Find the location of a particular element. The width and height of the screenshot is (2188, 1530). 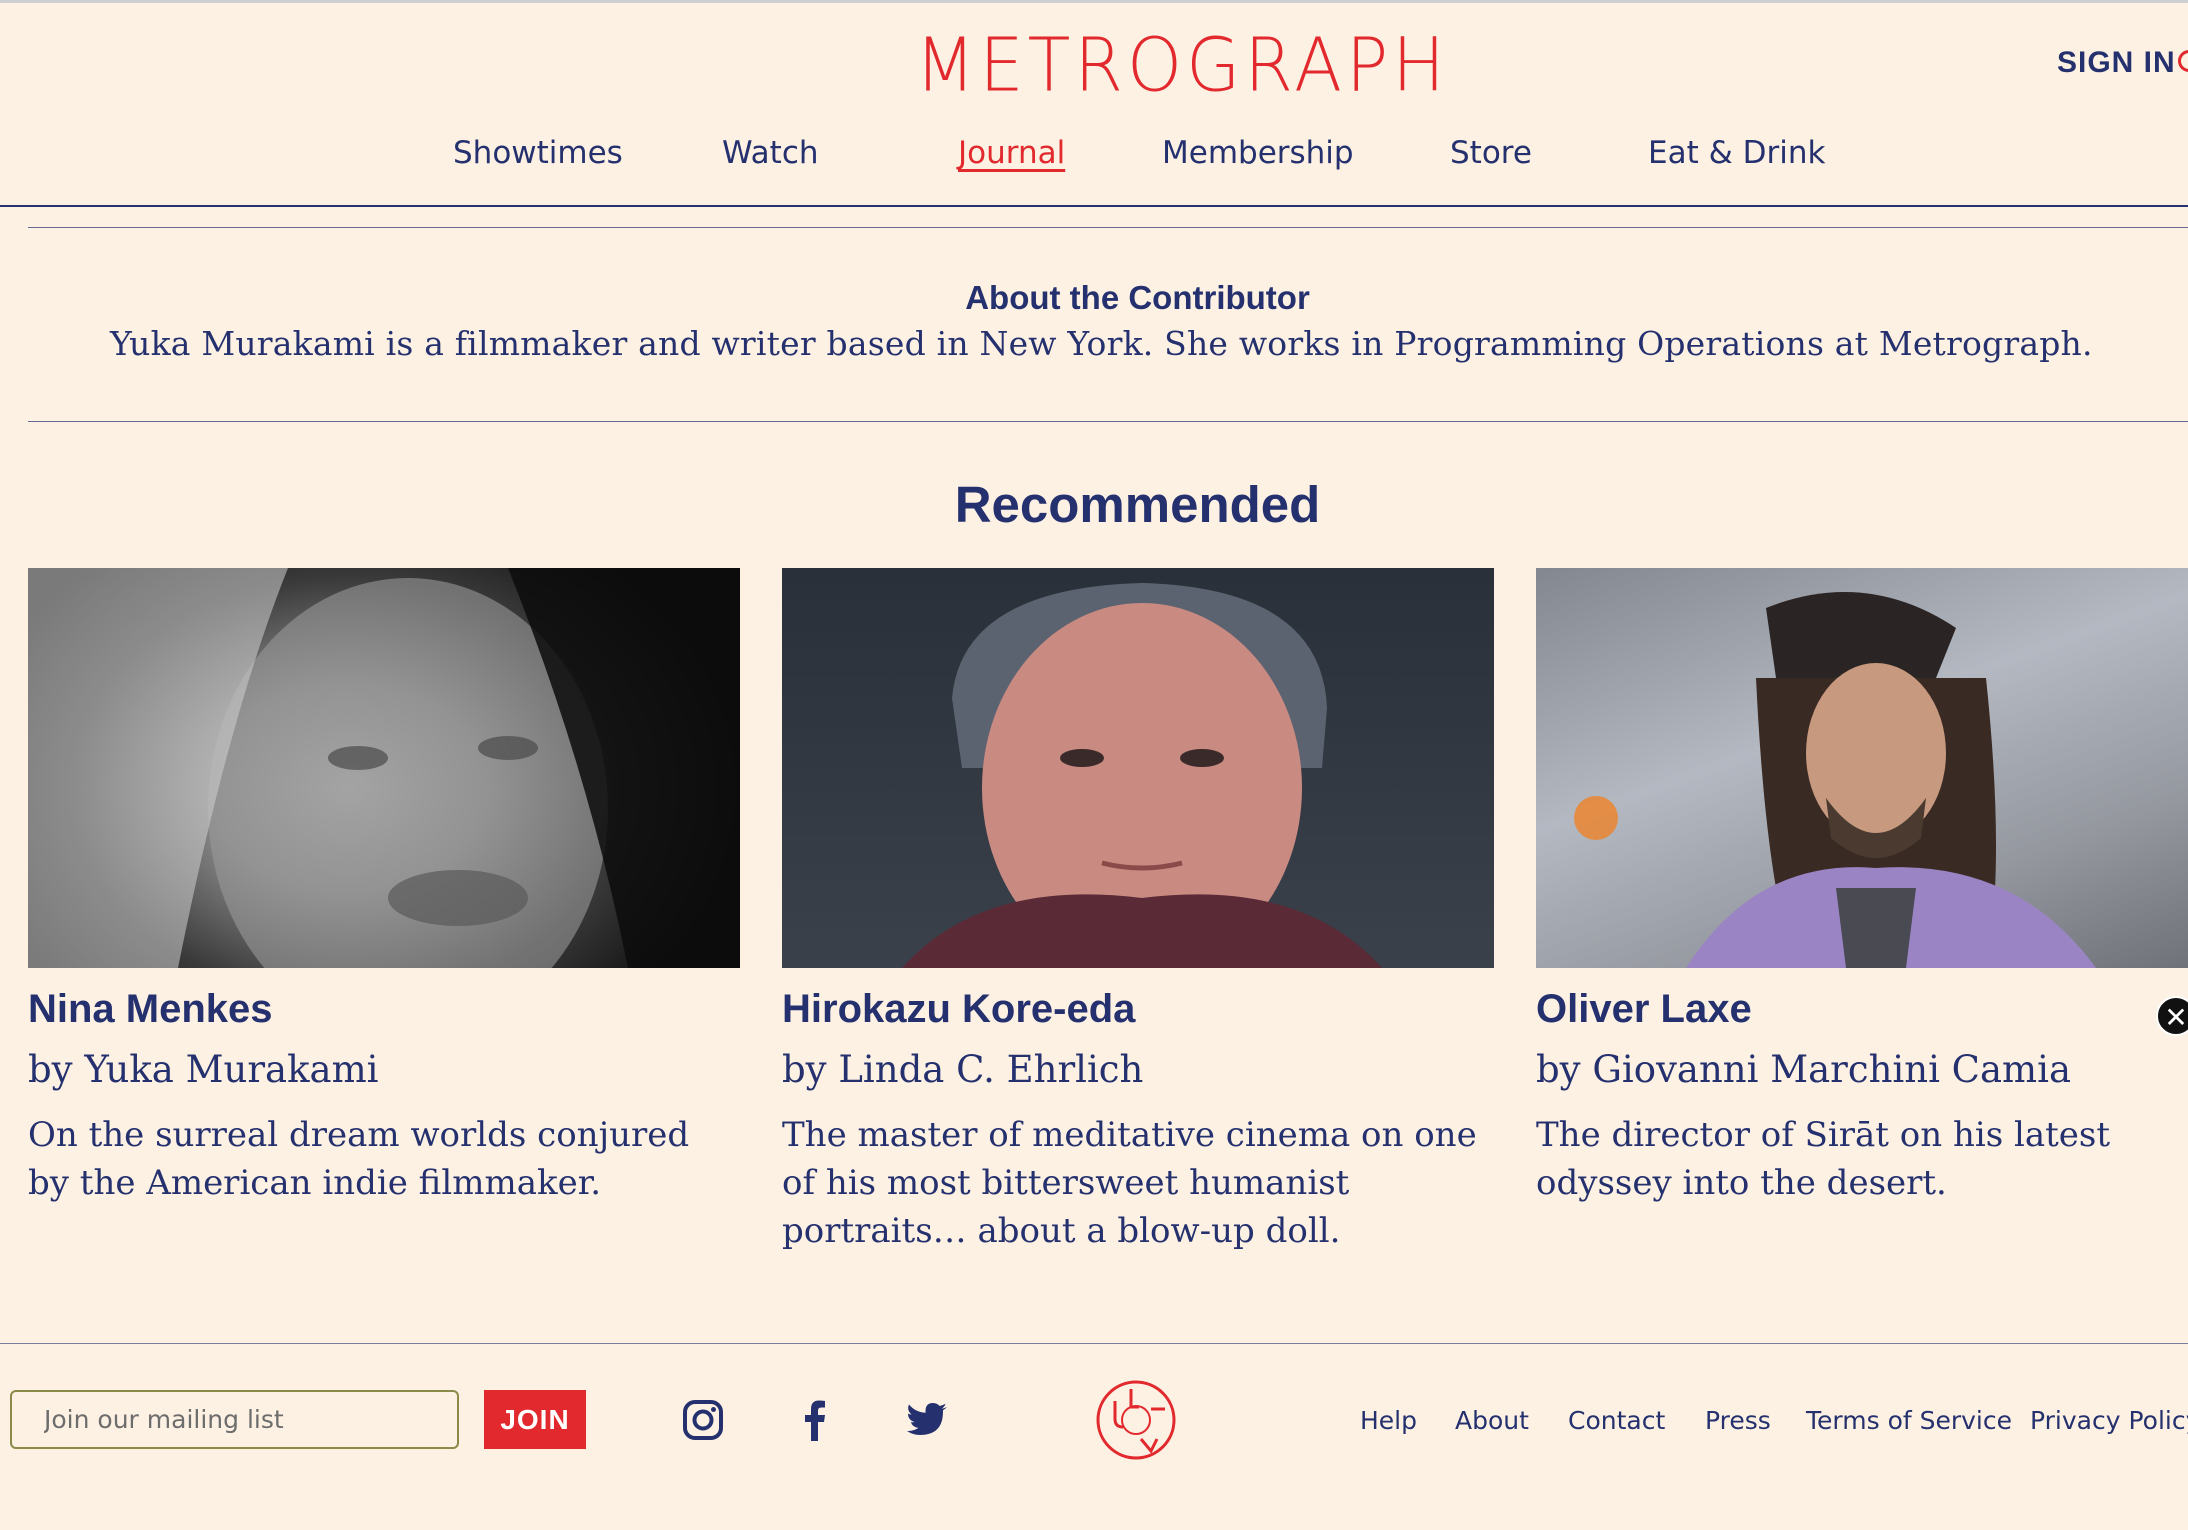

nav-store: Store is located at coordinates (1491, 153).